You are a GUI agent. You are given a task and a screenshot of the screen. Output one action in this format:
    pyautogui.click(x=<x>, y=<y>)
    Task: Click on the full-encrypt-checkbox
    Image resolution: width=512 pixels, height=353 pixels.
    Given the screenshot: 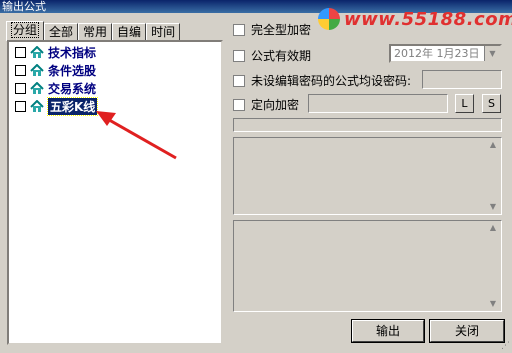 What is the action you would take?
    pyautogui.click(x=239, y=29)
    